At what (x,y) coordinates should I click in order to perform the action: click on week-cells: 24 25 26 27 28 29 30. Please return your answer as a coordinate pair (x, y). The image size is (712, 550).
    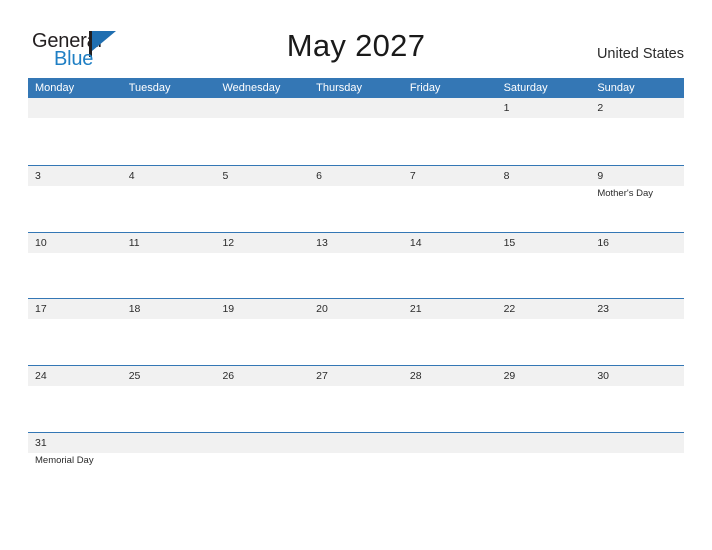
    Looking at the image, I should click on (356, 399).